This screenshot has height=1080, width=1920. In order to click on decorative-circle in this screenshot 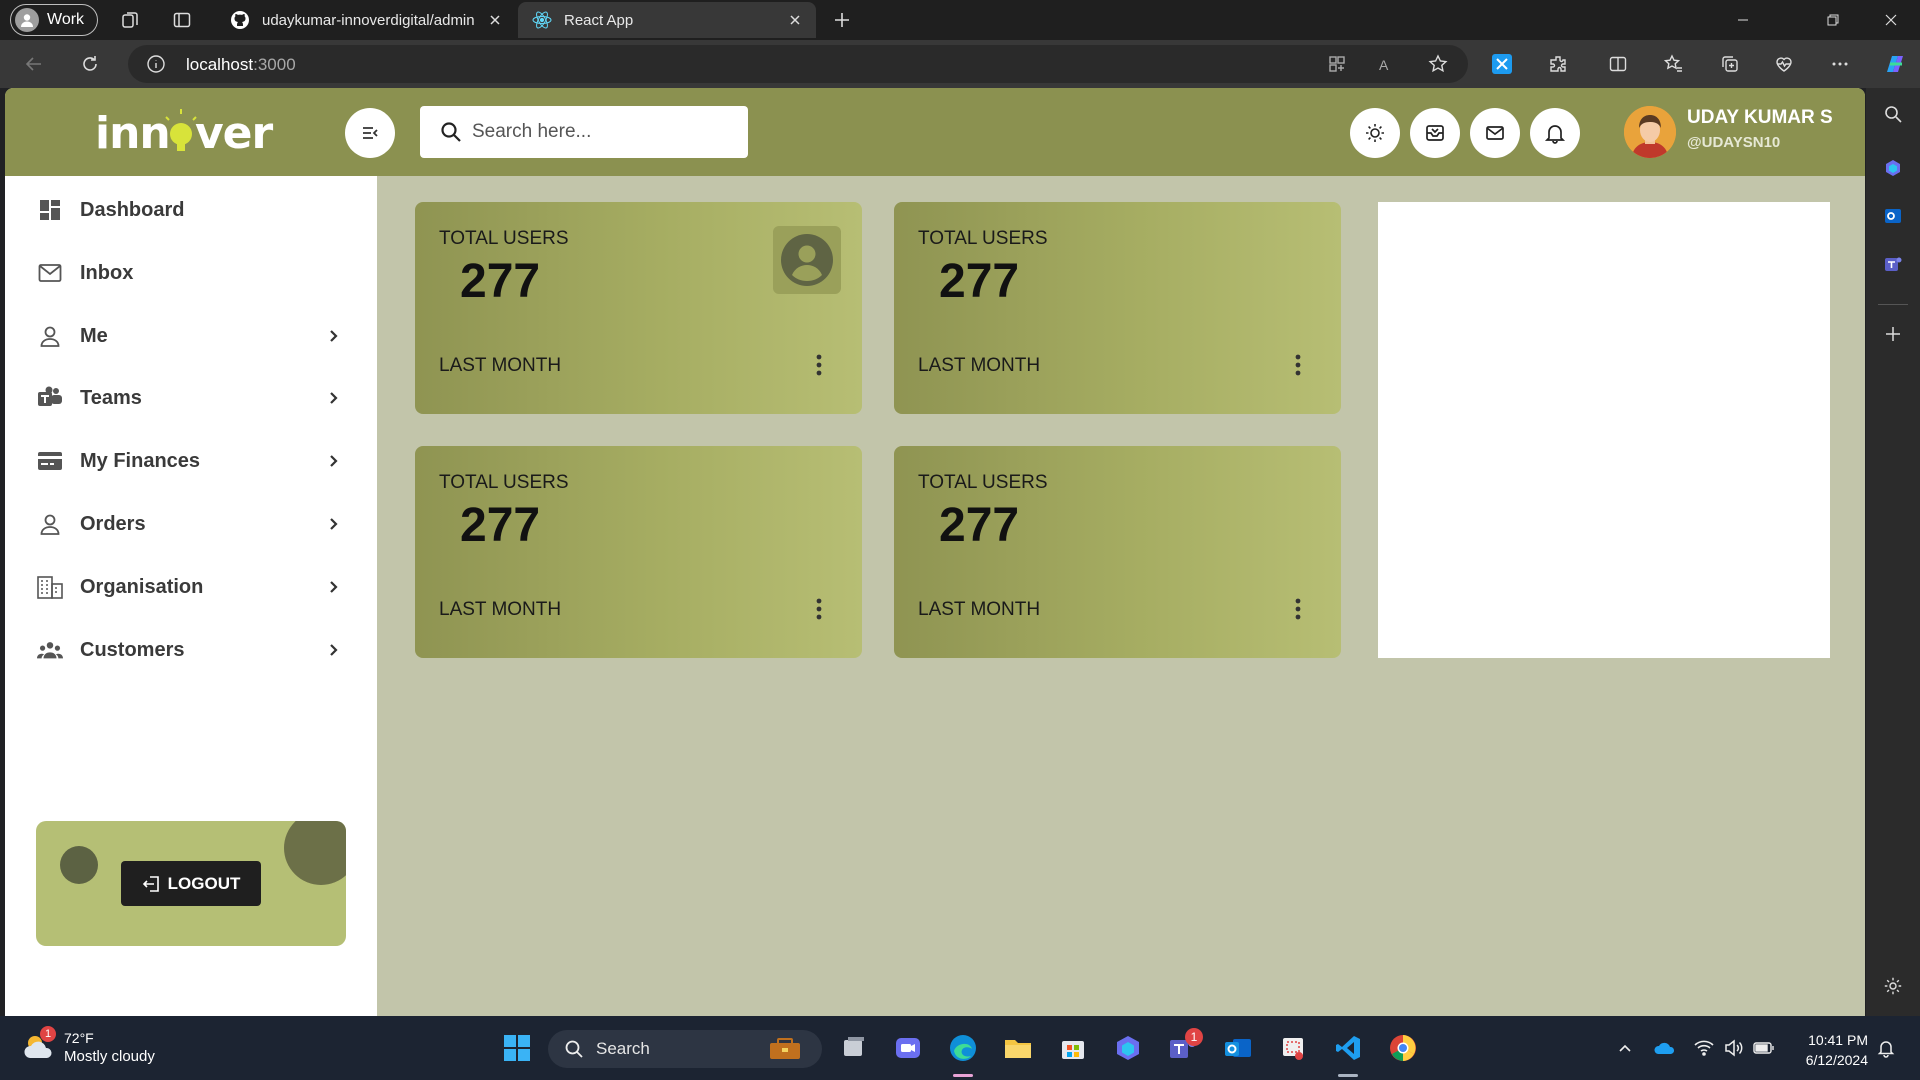, I will do `click(315, 853)`.